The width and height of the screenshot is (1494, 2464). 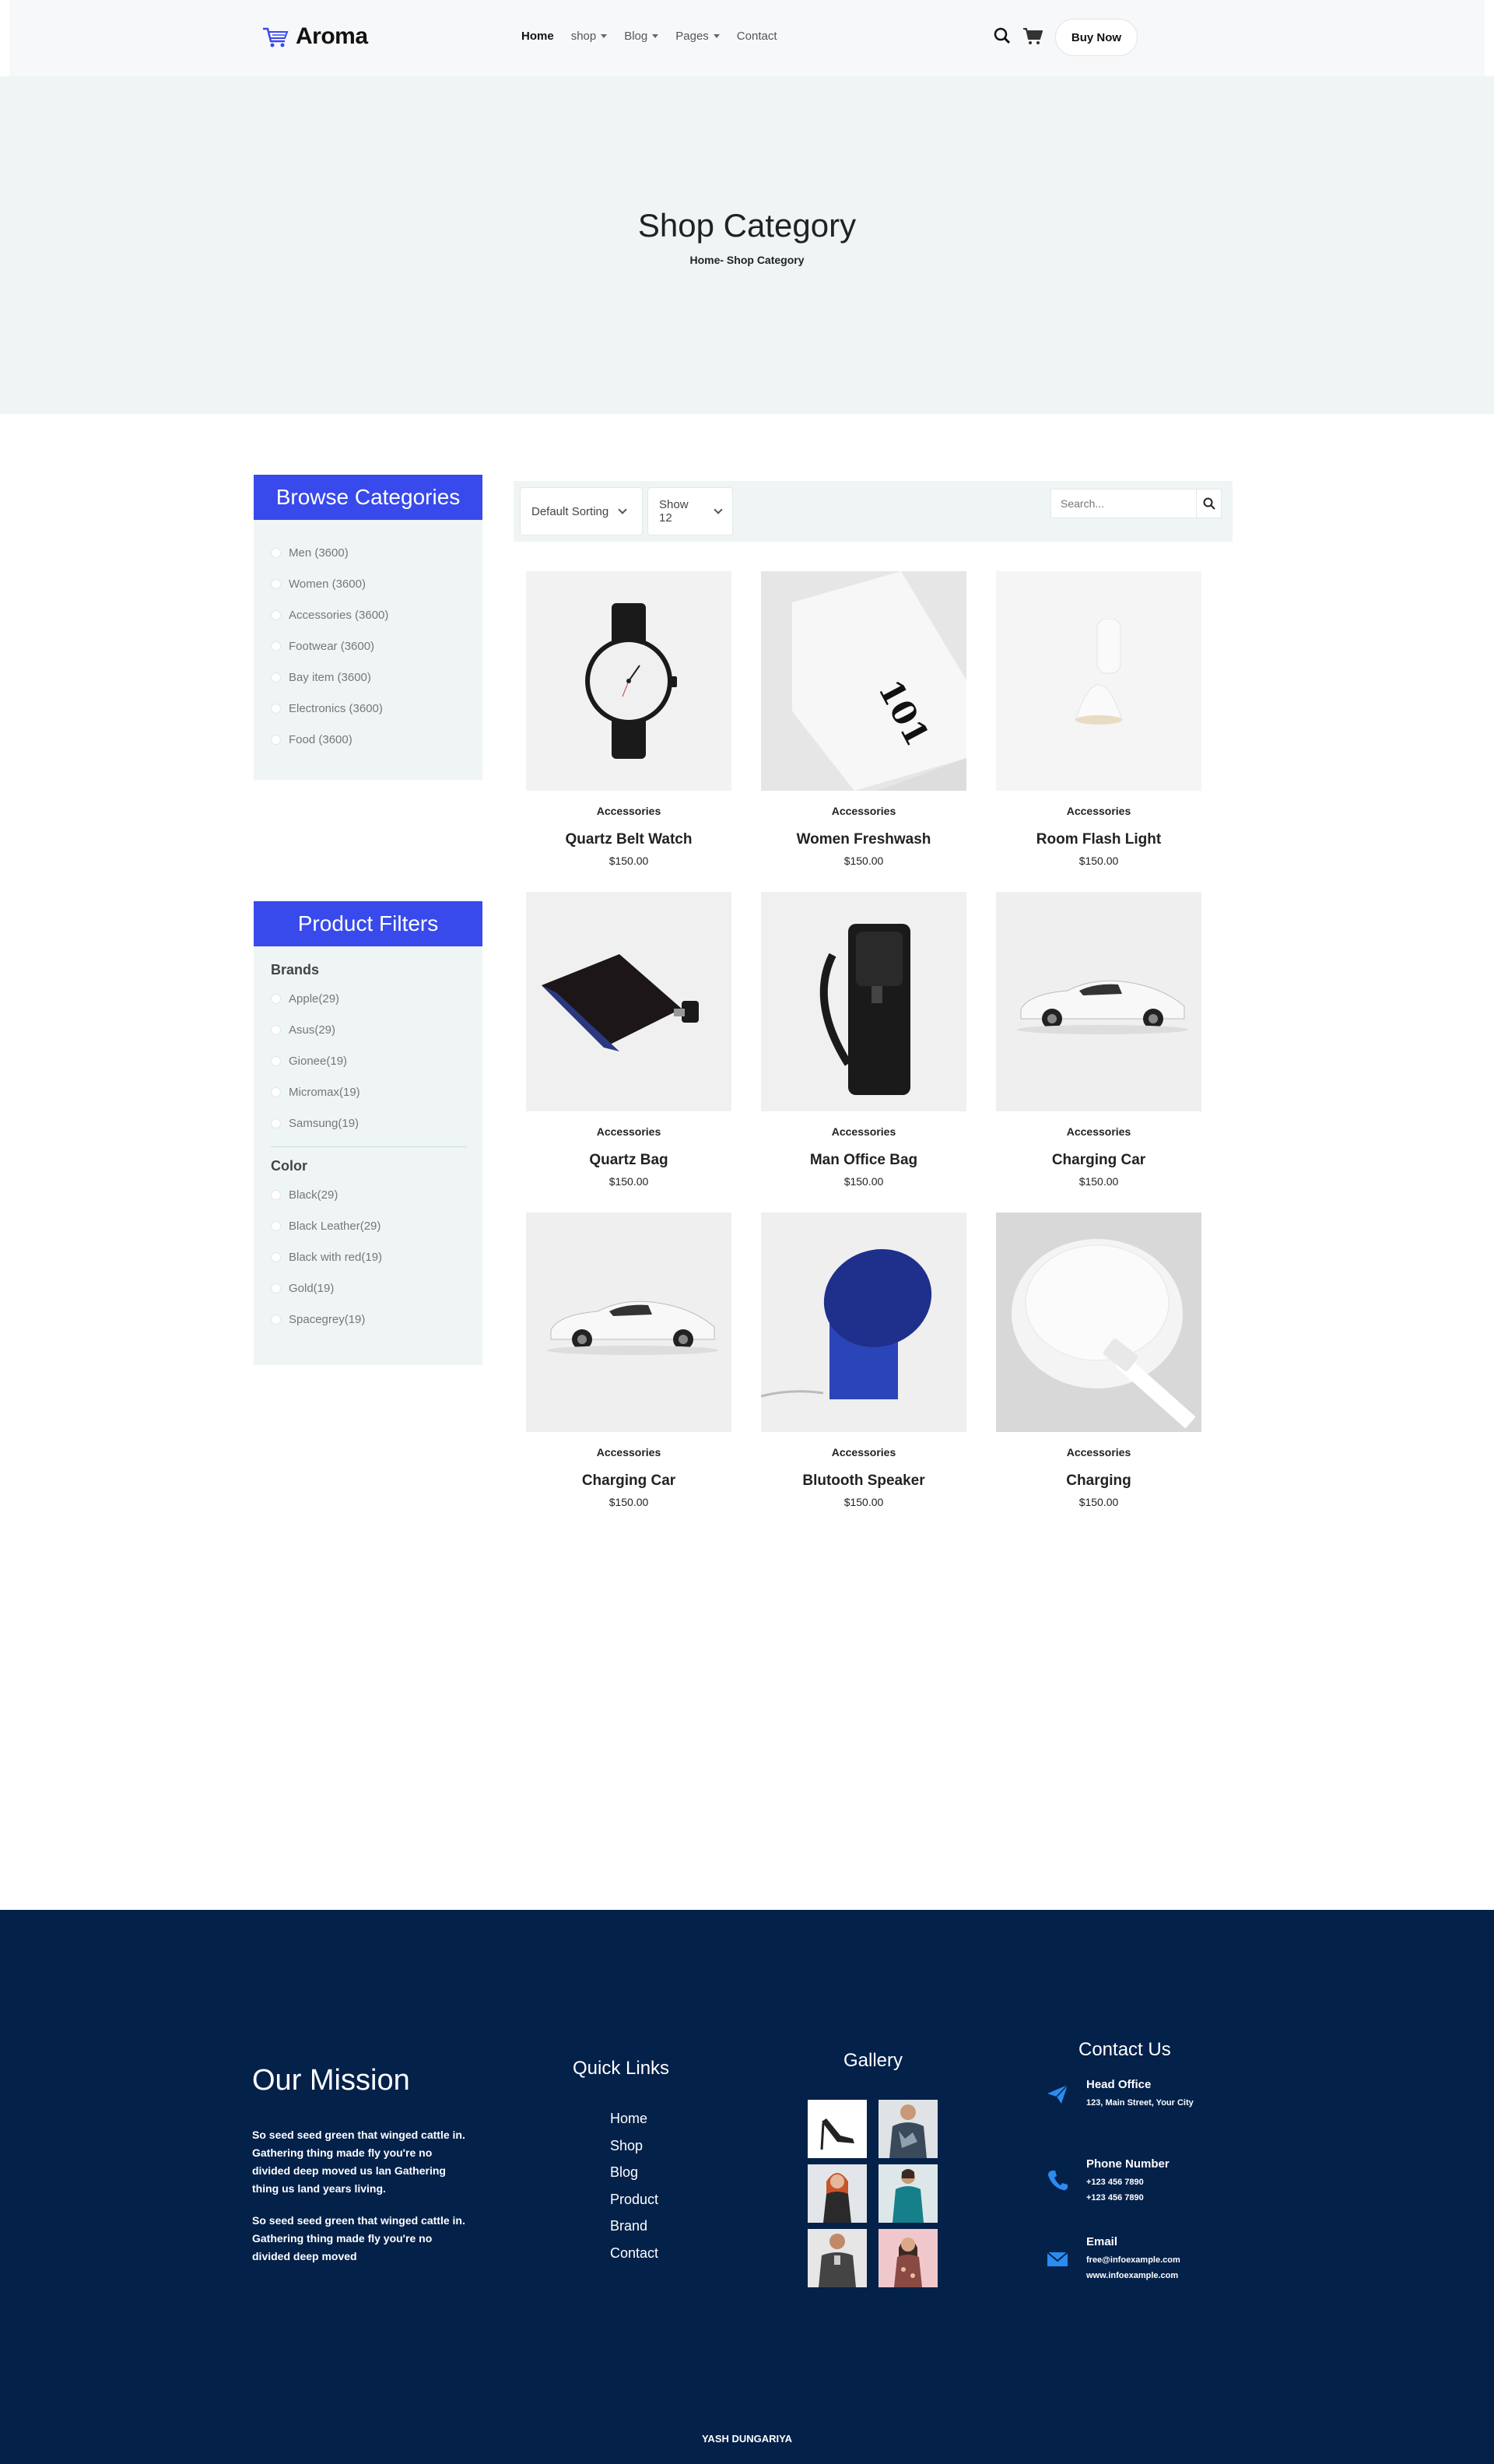 I want to click on nav-contact: Contact, so click(x=757, y=36).